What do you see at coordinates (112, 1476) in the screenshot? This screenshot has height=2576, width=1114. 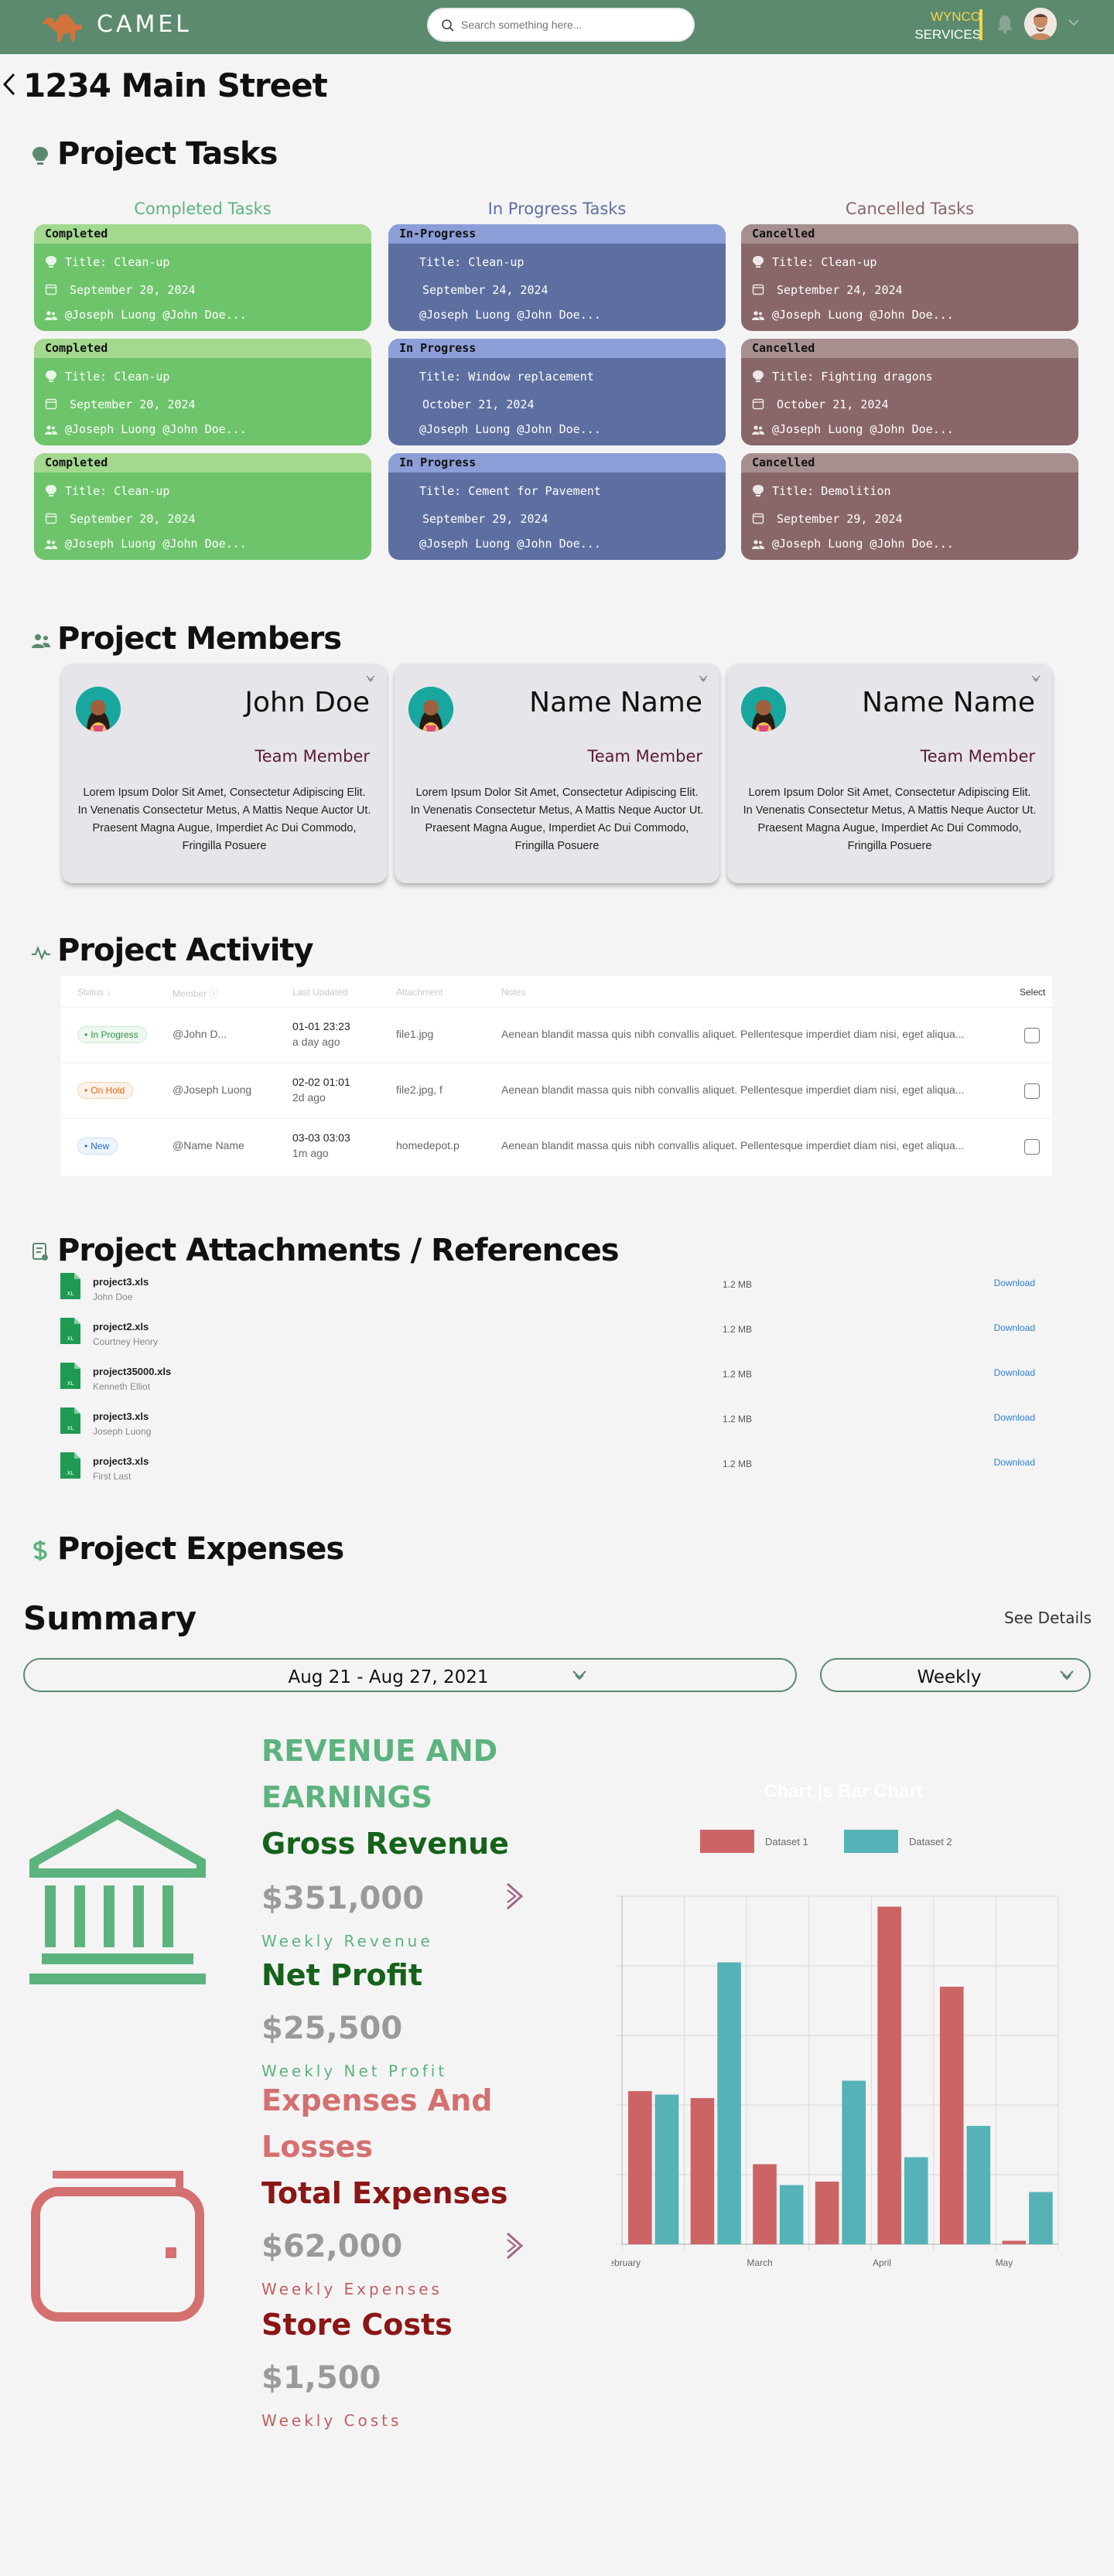 I see `file-owner: First Last` at bounding box center [112, 1476].